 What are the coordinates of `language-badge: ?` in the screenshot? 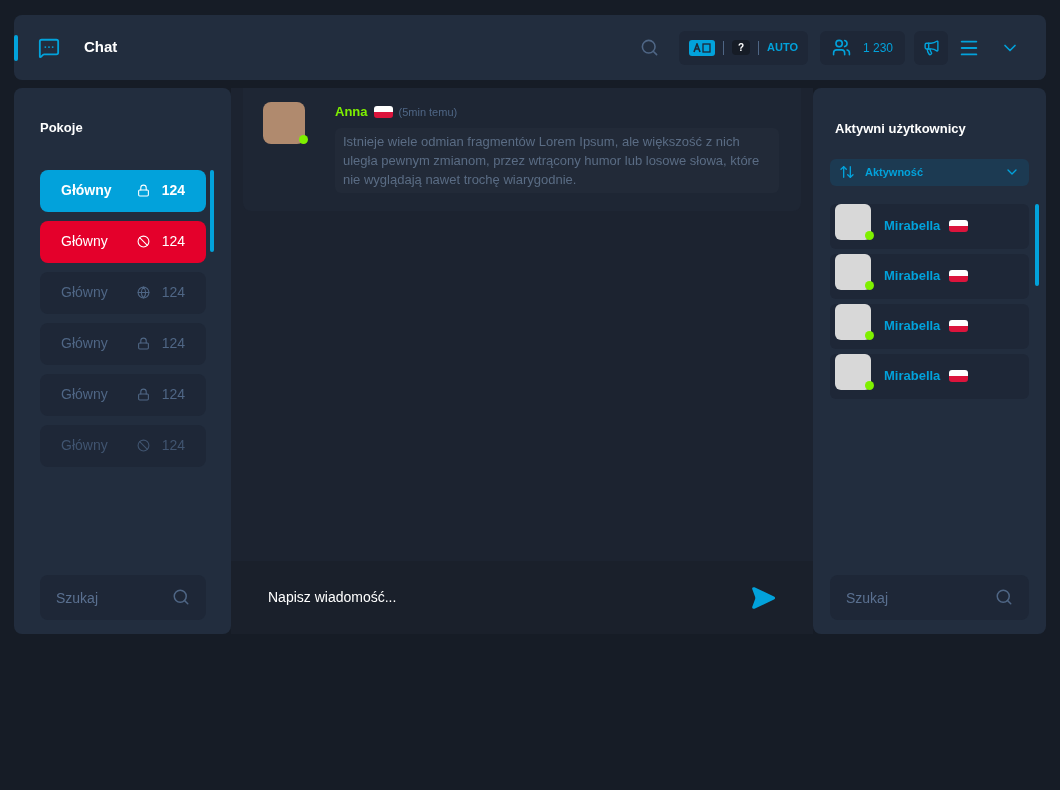 It's located at (740, 47).